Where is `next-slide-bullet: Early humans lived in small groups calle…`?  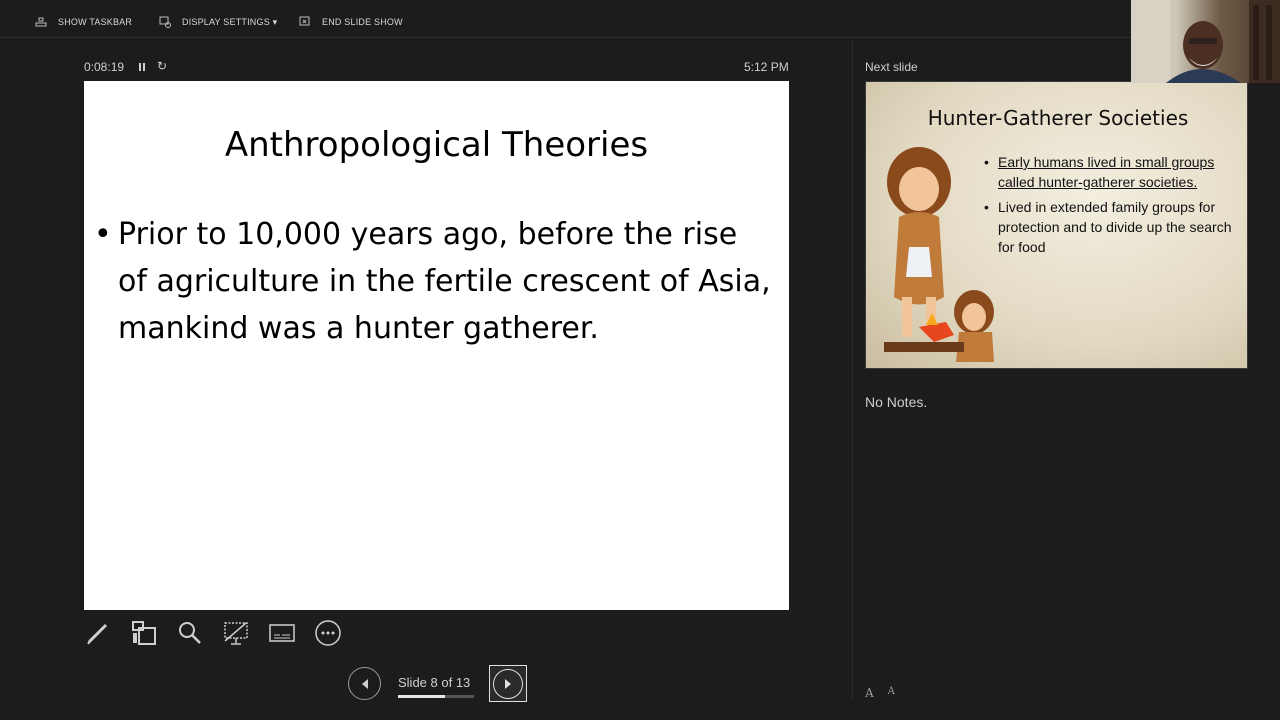 next-slide-bullet: Early humans lived in small groups calle… is located at coordinates (1109, 172).